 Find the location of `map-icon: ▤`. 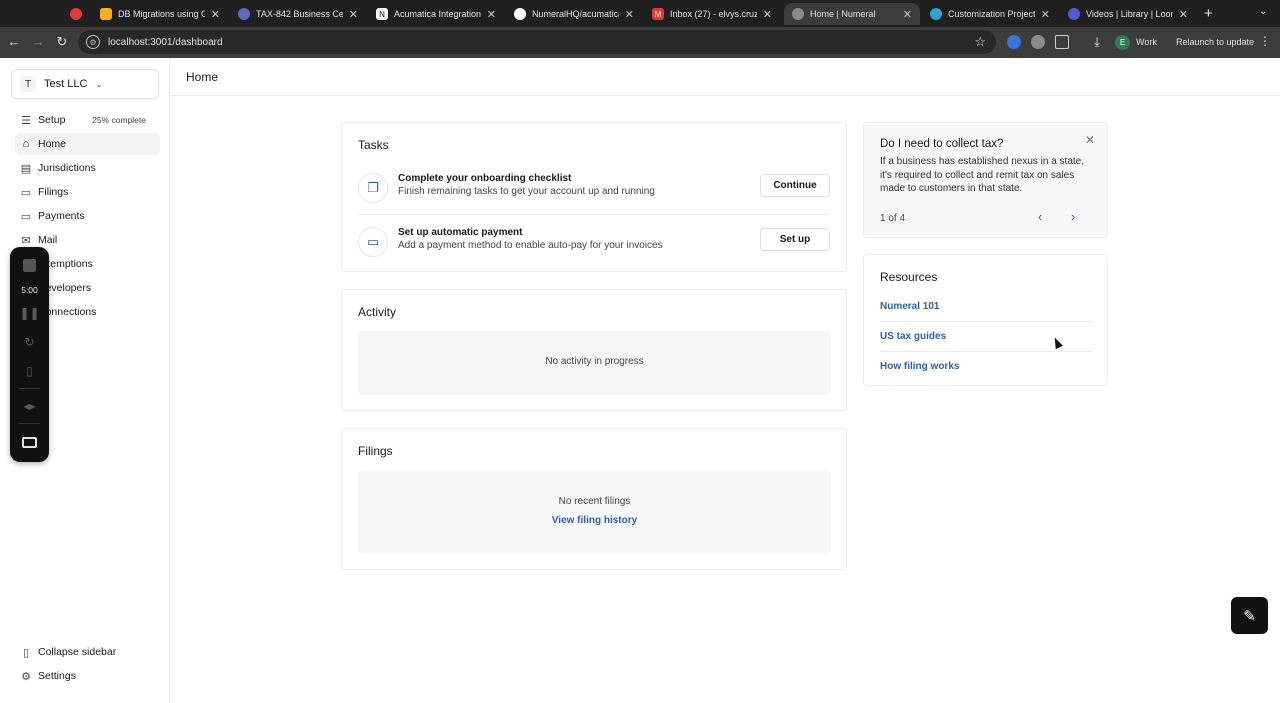

map-icon: ▤ is located at coordinates (26, 168).